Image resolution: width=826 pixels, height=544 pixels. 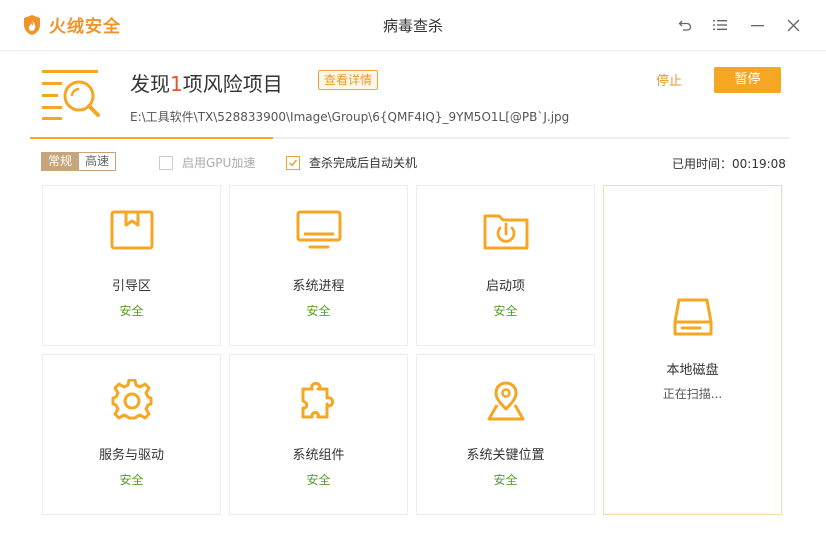 What do you see at coordinates (669, 79) in the screenshot?
I see `stop-button: 停止` at bounding box center [669, 79].